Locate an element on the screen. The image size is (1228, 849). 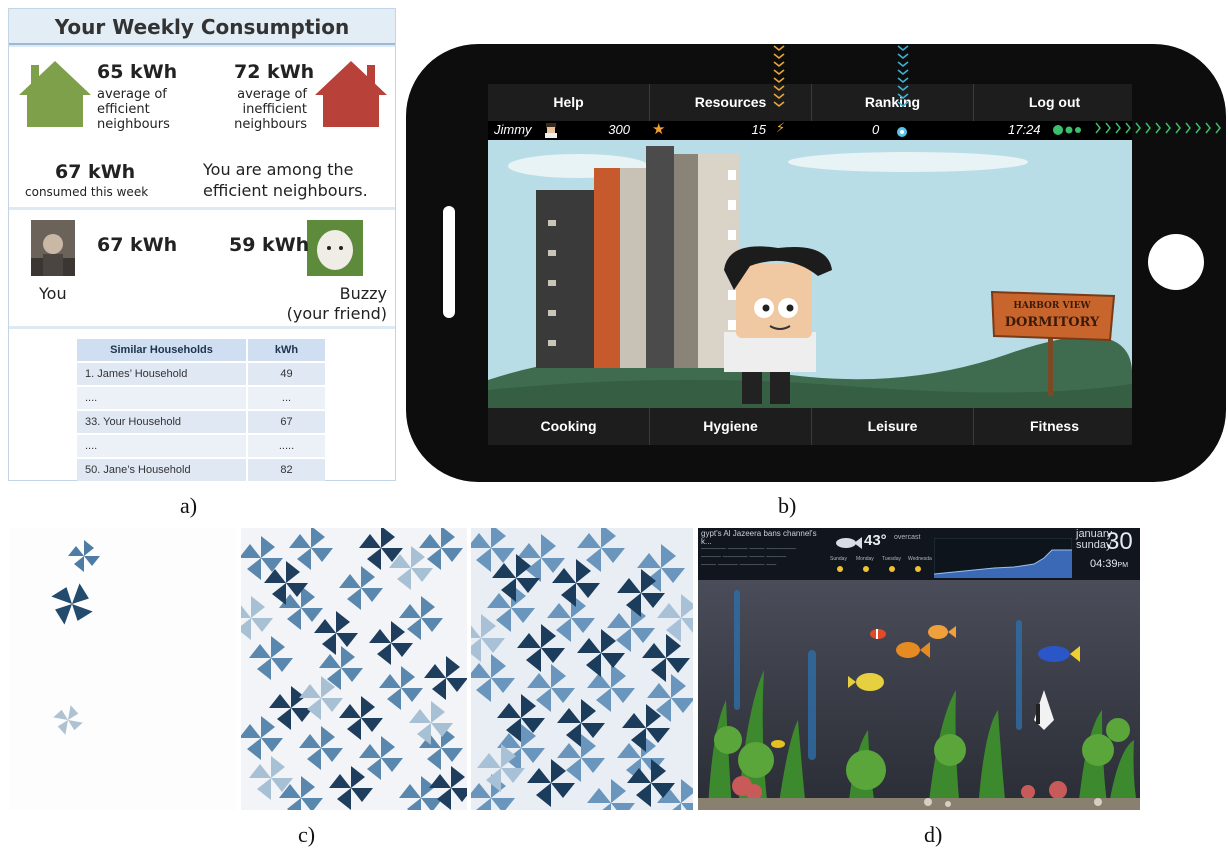
help-button: Help is located at coordinates (568, 102).